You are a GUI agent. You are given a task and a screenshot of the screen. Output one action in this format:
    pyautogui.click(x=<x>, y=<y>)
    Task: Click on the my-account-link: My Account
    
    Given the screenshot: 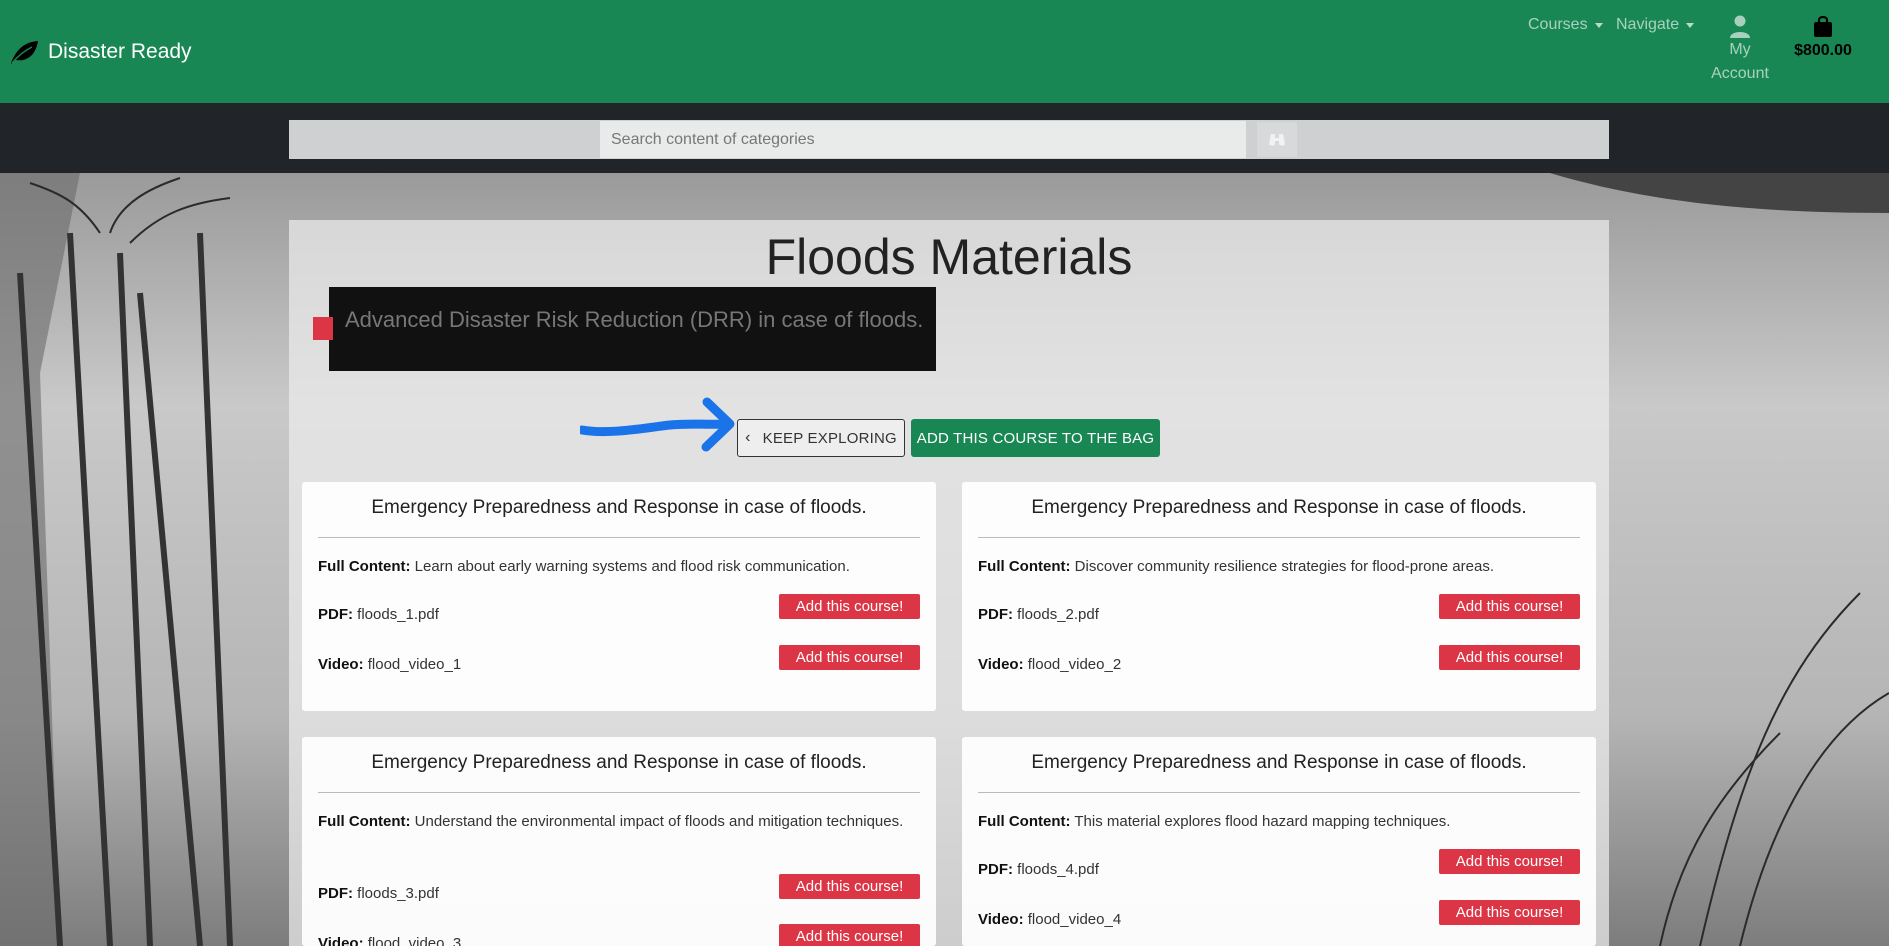 What is the action you would take?
    pyautogui.click(x=1740, y=50)
    